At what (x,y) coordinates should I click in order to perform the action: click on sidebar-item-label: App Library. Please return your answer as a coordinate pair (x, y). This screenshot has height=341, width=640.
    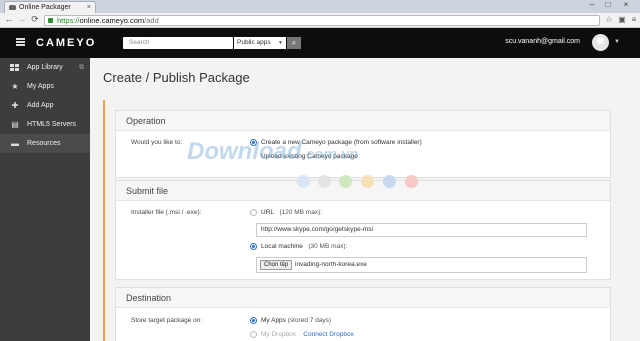
    Looking at the image, I should click on (45, 67).